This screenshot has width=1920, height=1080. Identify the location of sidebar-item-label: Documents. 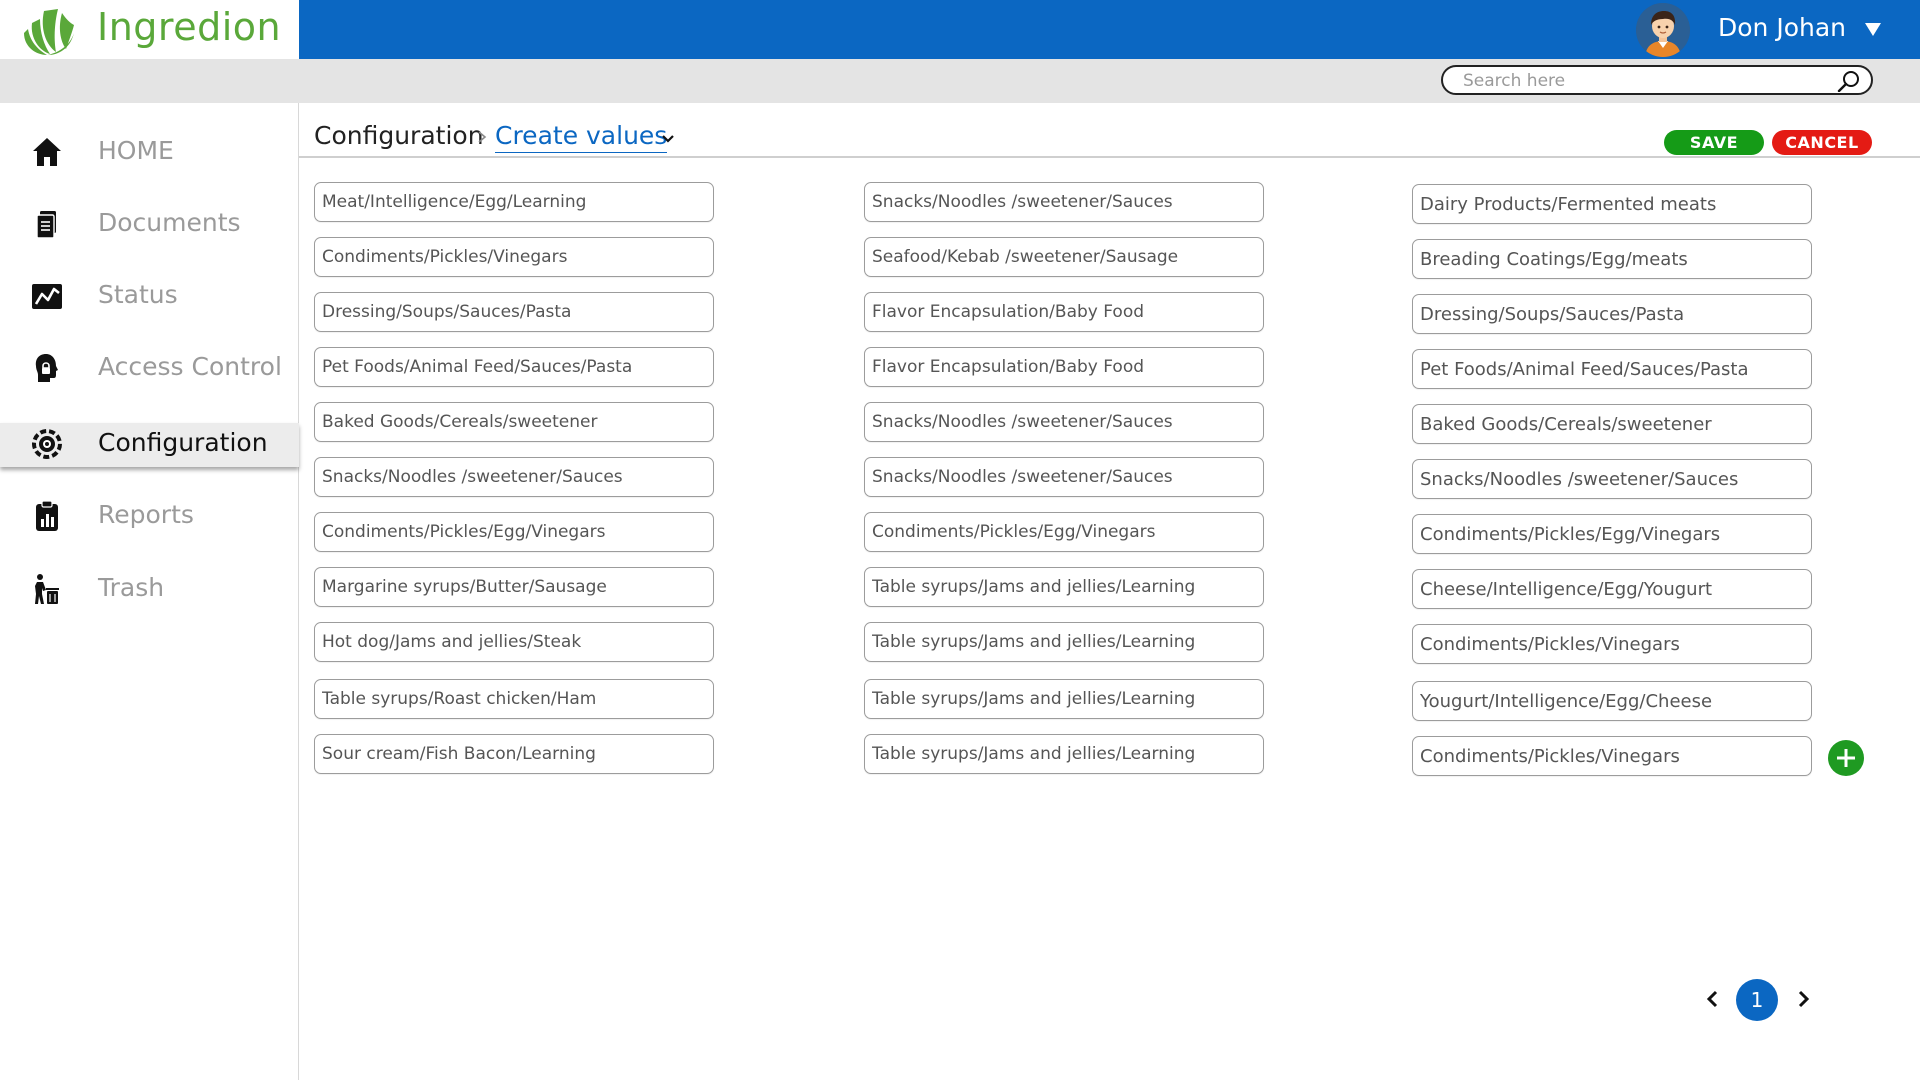
(169, 222).